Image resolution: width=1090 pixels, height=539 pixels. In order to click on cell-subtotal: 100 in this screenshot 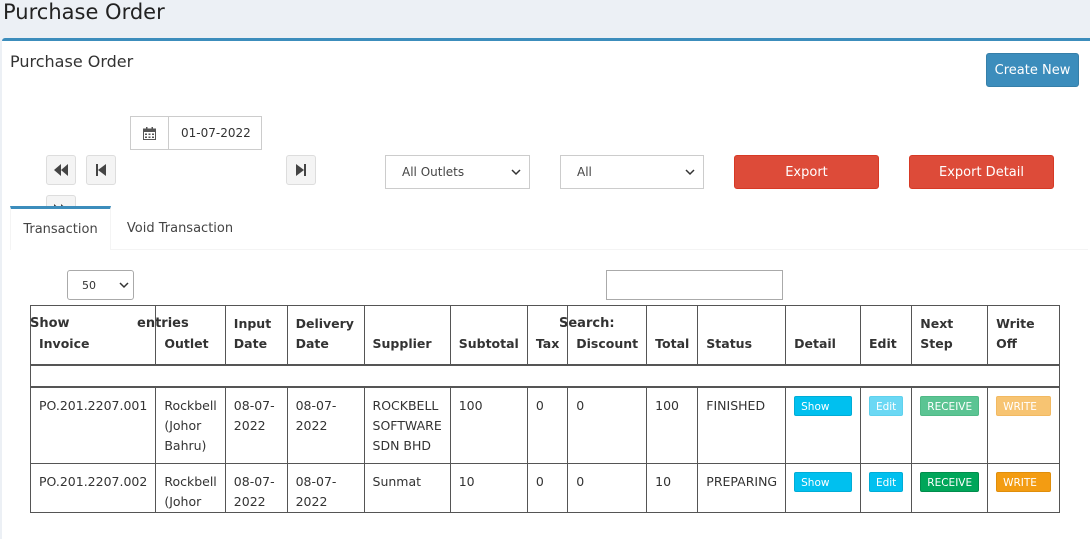, I will do `click(488, 425)`.